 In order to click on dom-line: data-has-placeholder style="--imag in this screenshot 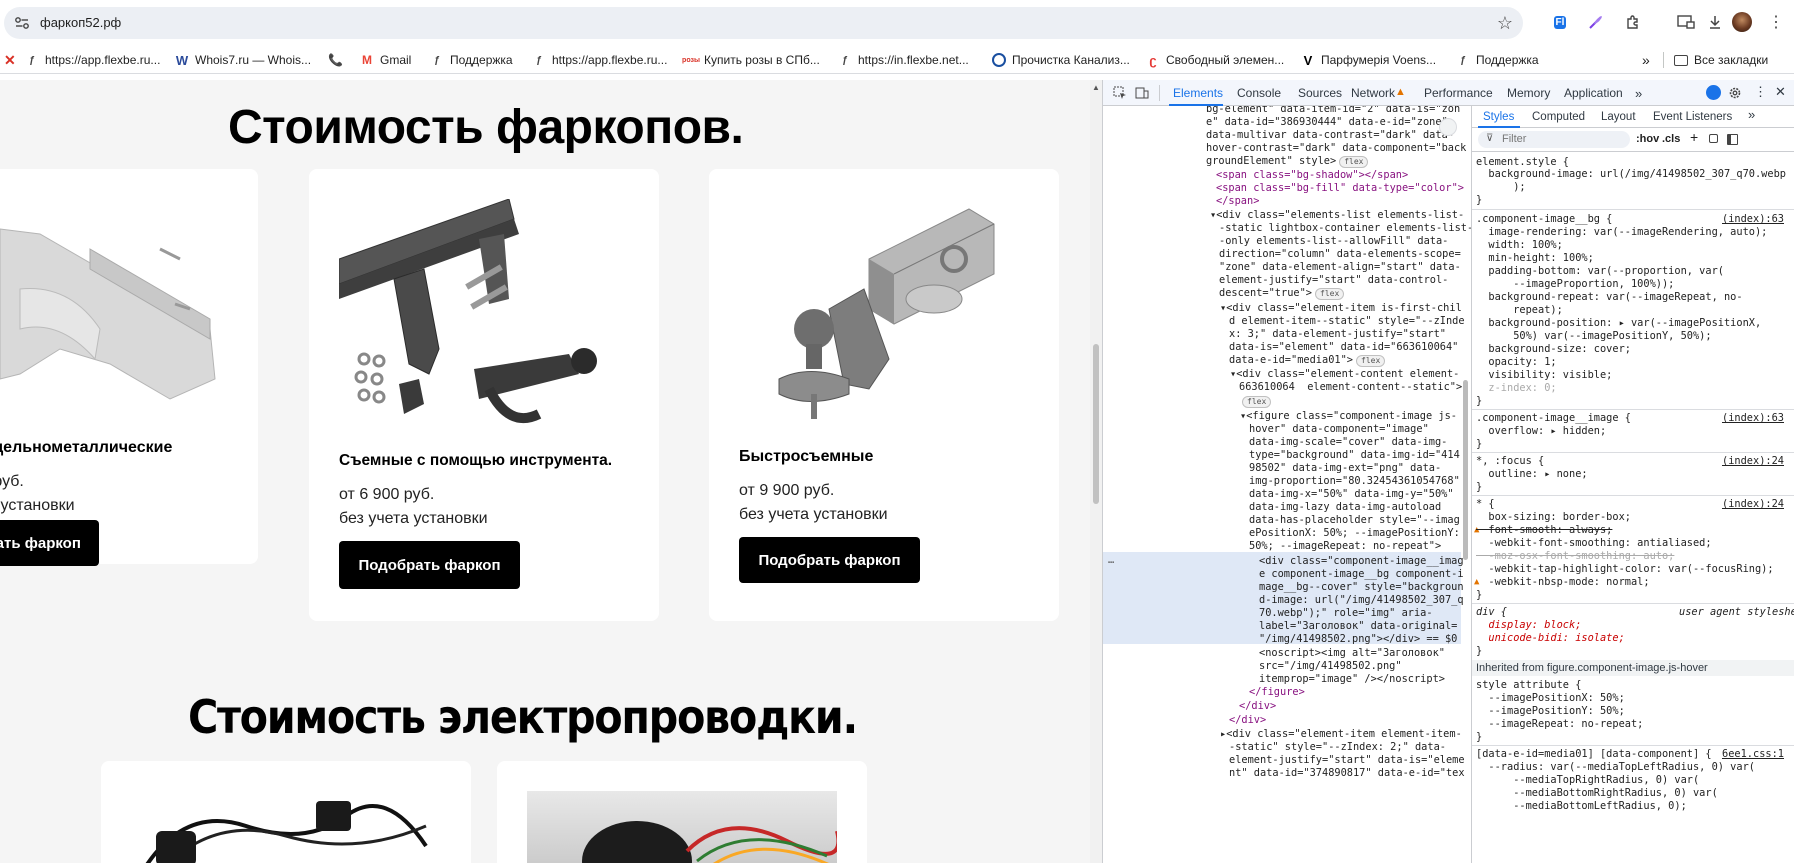, I will do `click(1354, 520)`.